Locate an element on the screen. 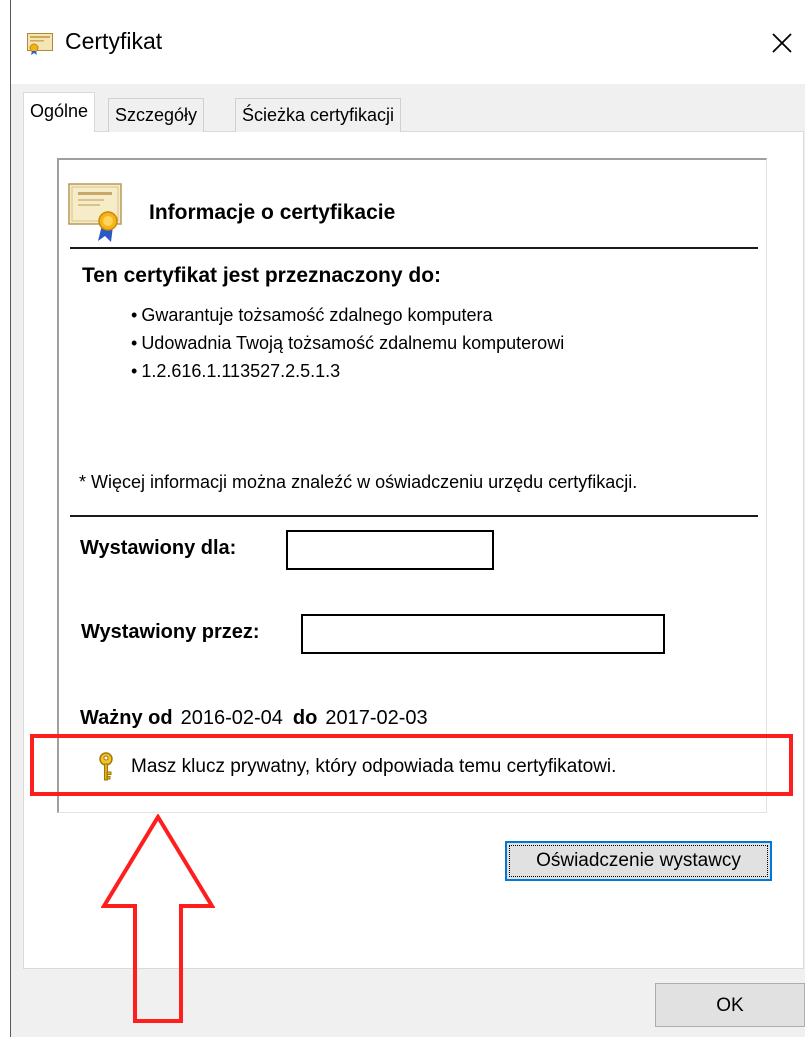 The width and height of the screenshot is (805, 1037). close-icon is located at coordinates (782, 43).